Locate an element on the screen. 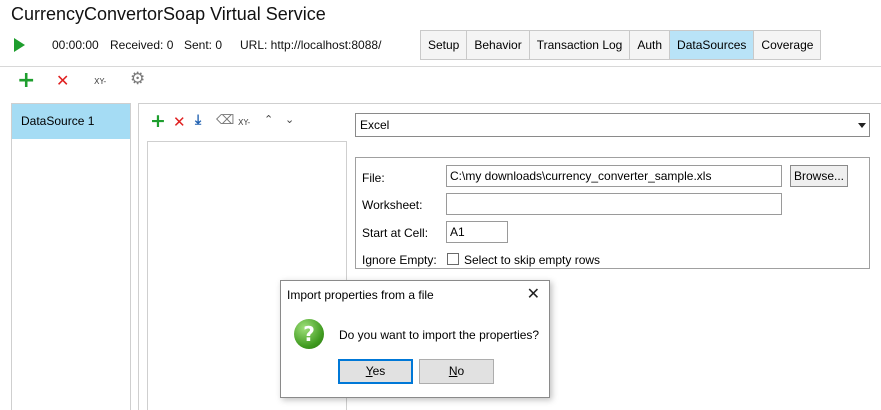  service-url: URL: http://localhost:8088/ is located at coordinates (311, 45).